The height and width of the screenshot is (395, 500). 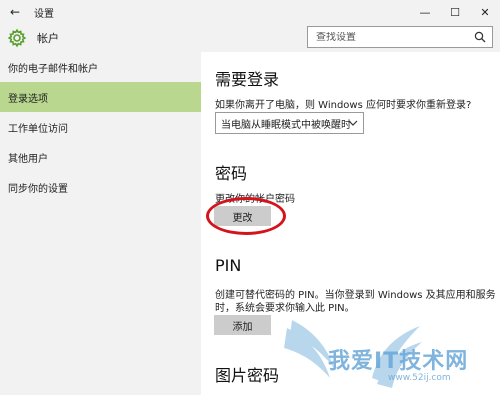 I want to click on minimize-icon: —, so click(x=425, y=12).